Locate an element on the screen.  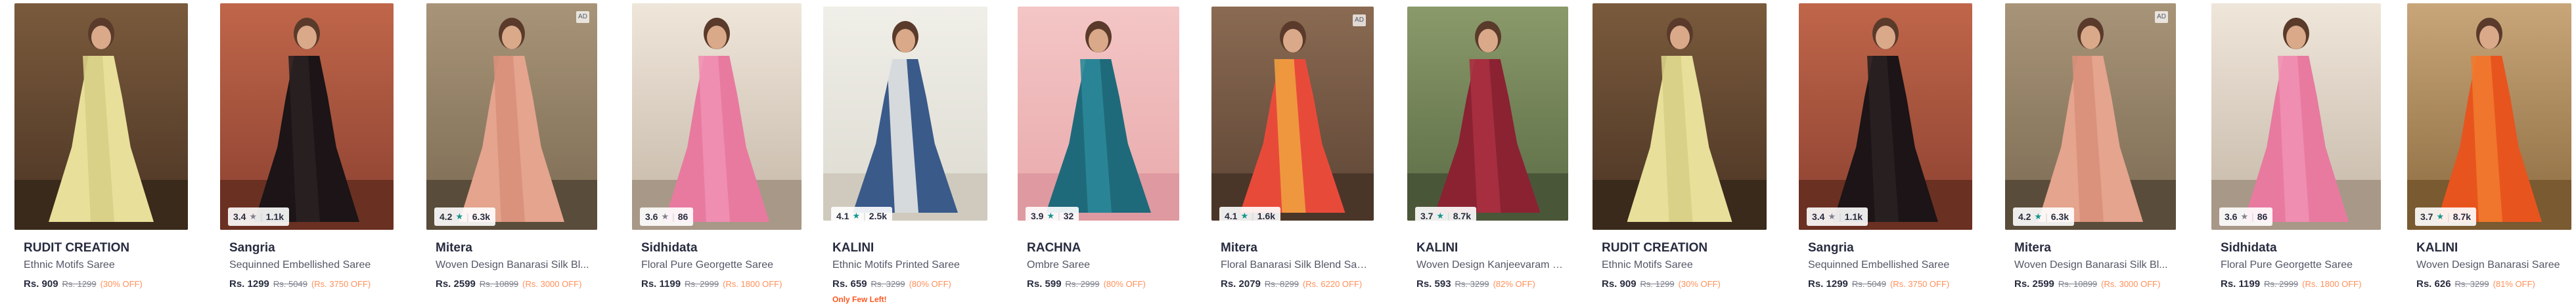
rating-value: 3.7 is located at coordinates (1427, 216).